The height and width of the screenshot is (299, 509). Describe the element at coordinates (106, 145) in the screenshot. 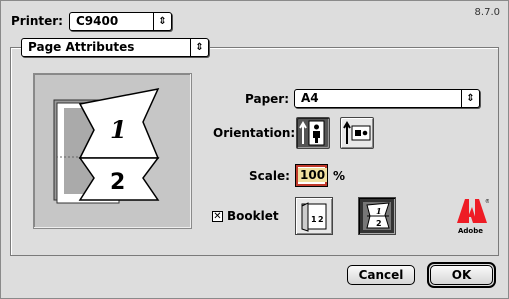

I see `booklet-preview-graphic: 1 2` at that location.